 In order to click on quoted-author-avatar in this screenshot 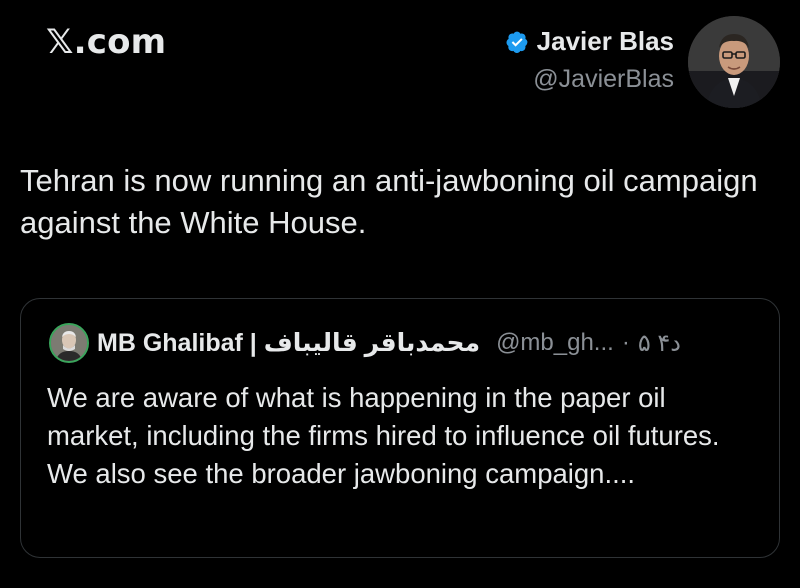, I will do `click(69, 343)`.